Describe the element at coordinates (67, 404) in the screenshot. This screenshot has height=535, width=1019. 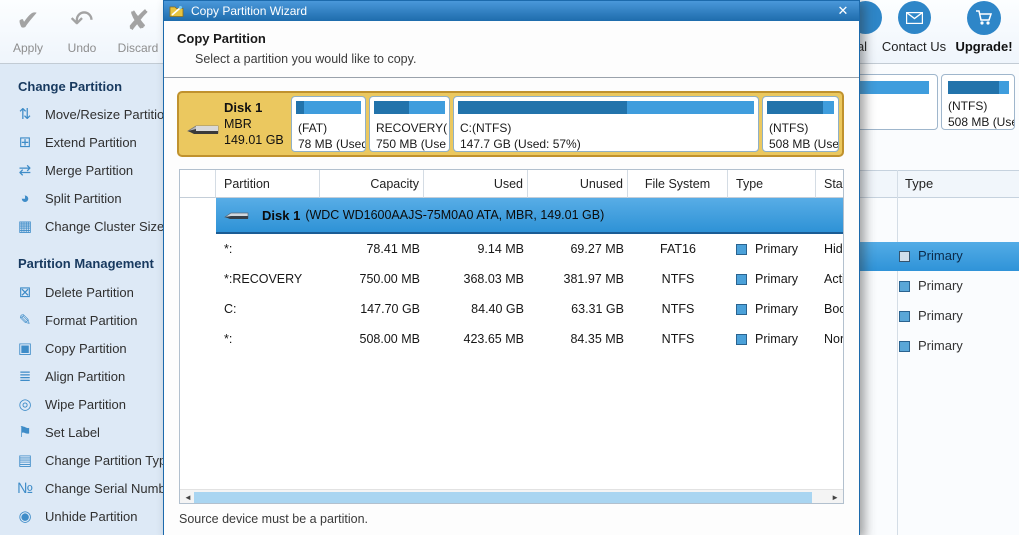
I see `sidebar-item-wipe: ◎ Wipe Partition` at that location.